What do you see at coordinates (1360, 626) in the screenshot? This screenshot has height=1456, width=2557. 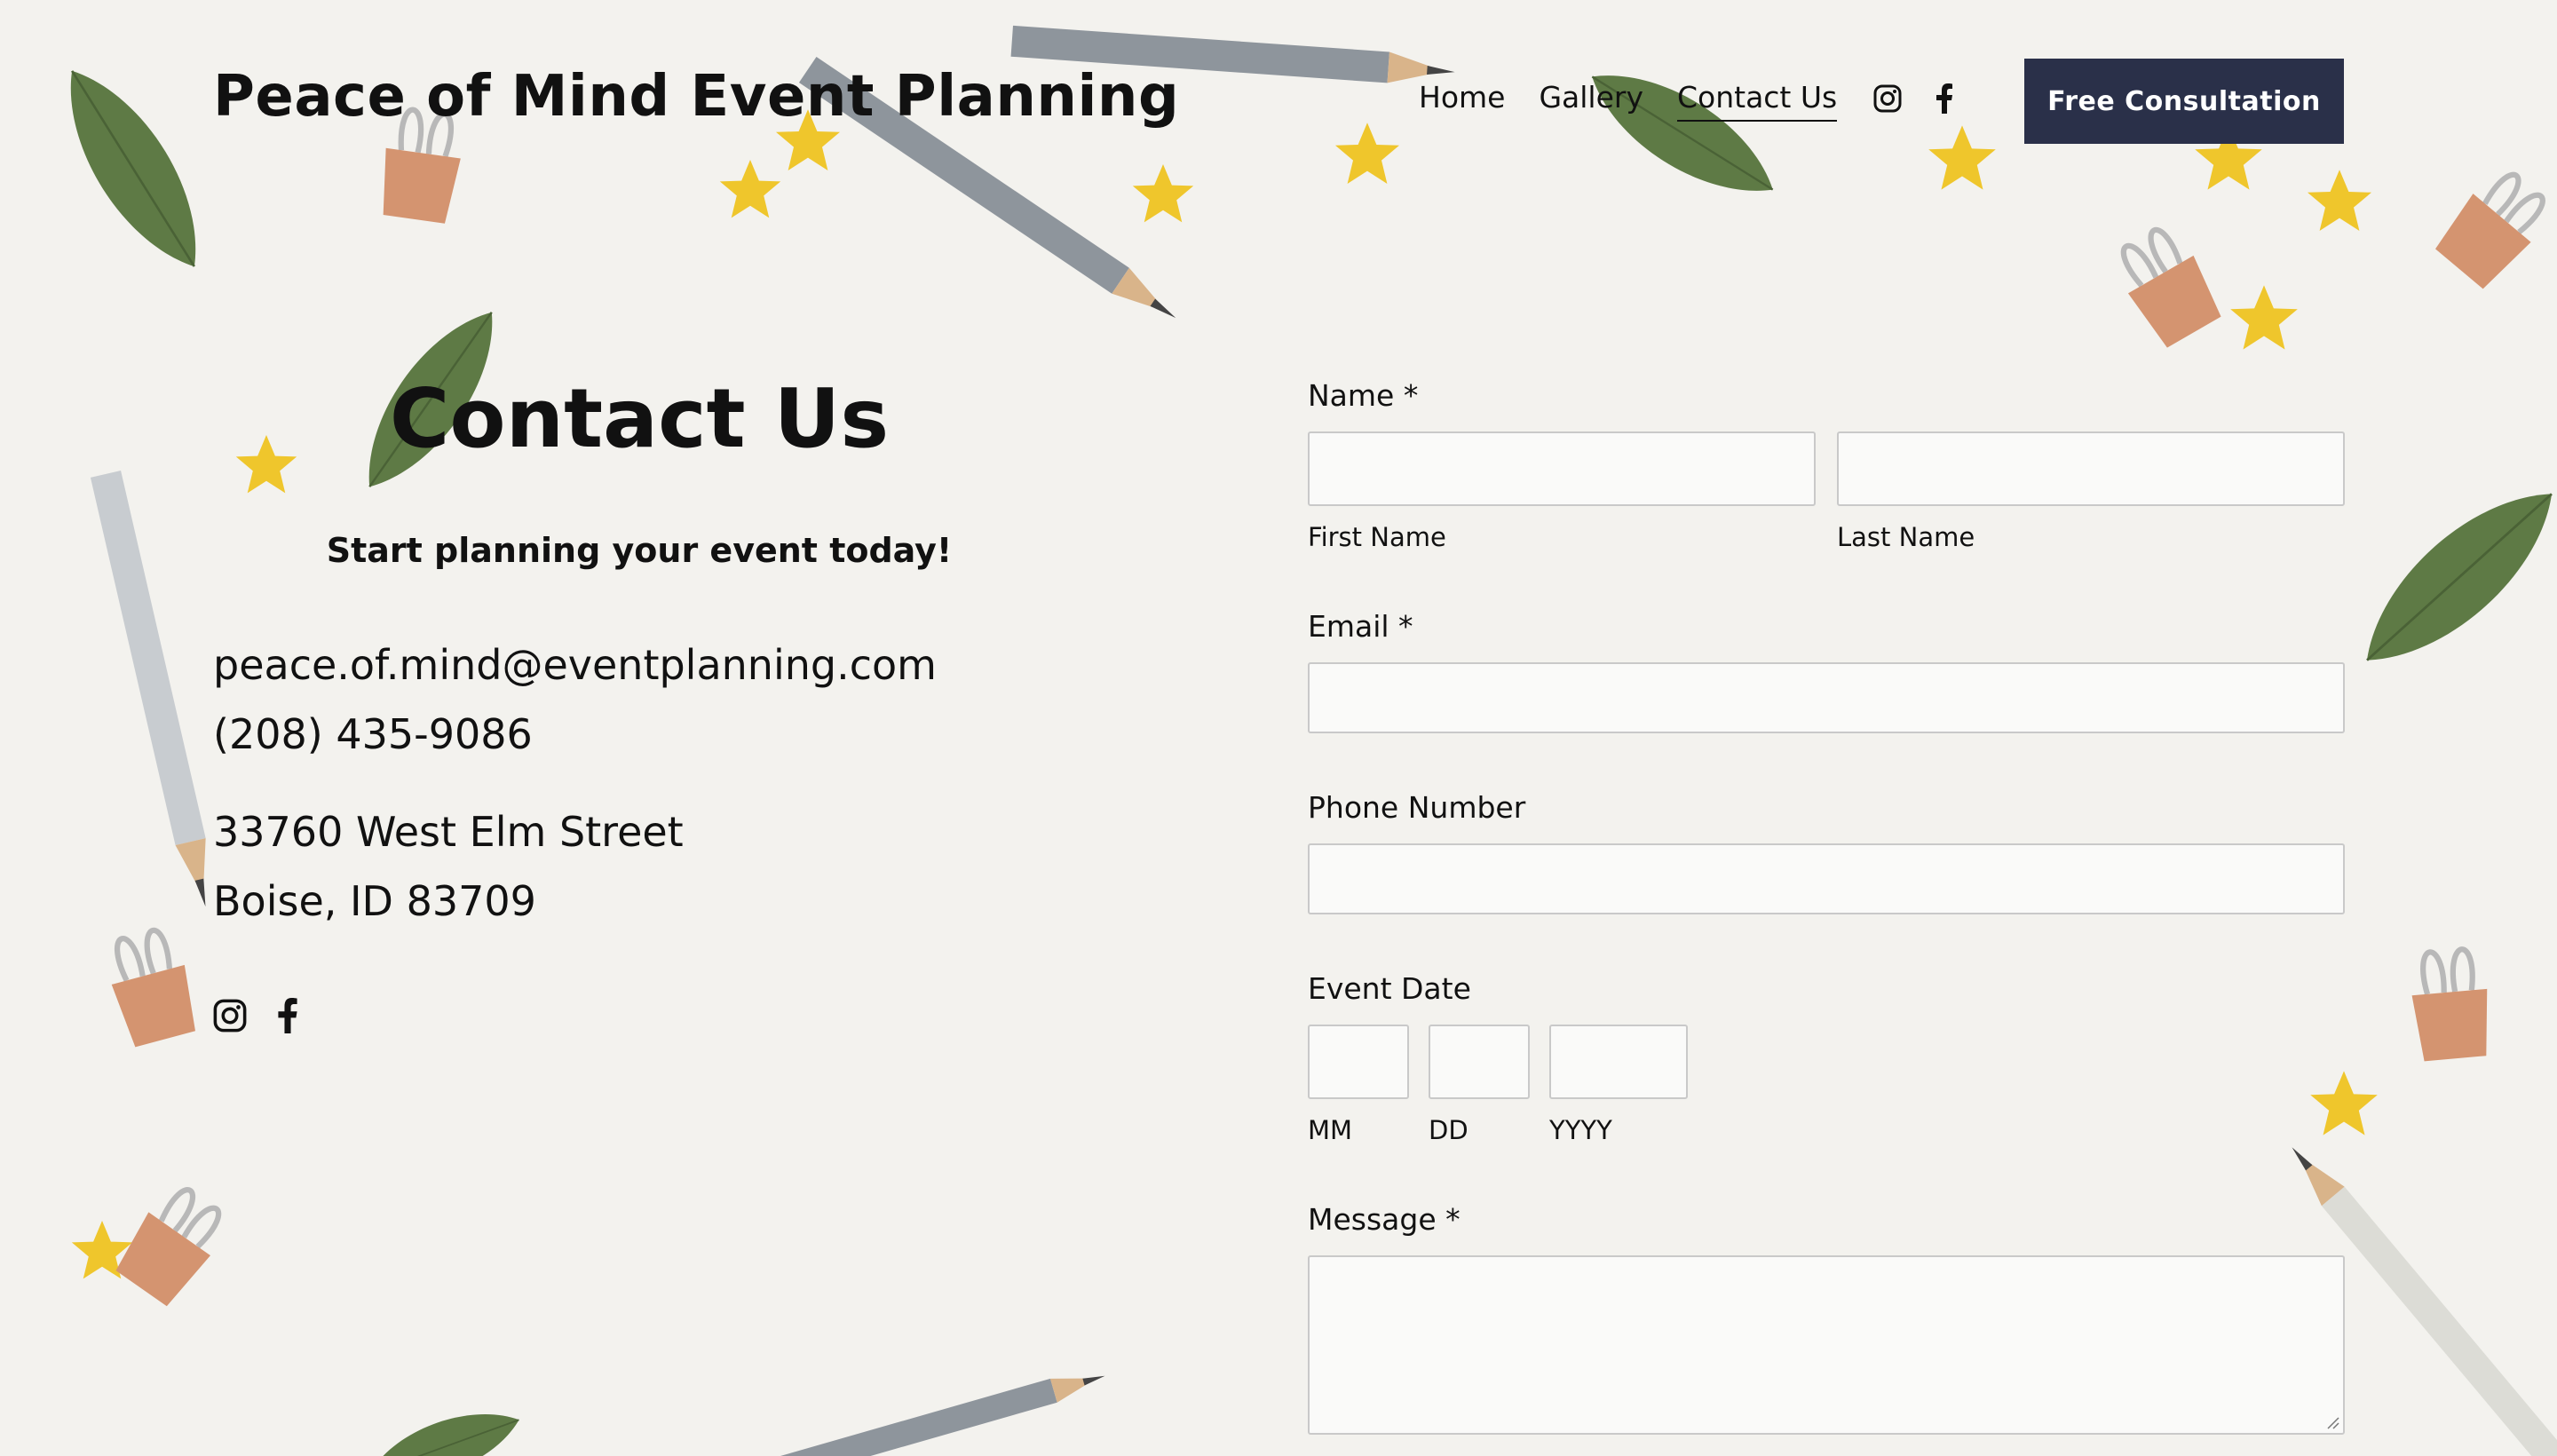 I see `email-label: Email *` at bounding box center [1360, 626].